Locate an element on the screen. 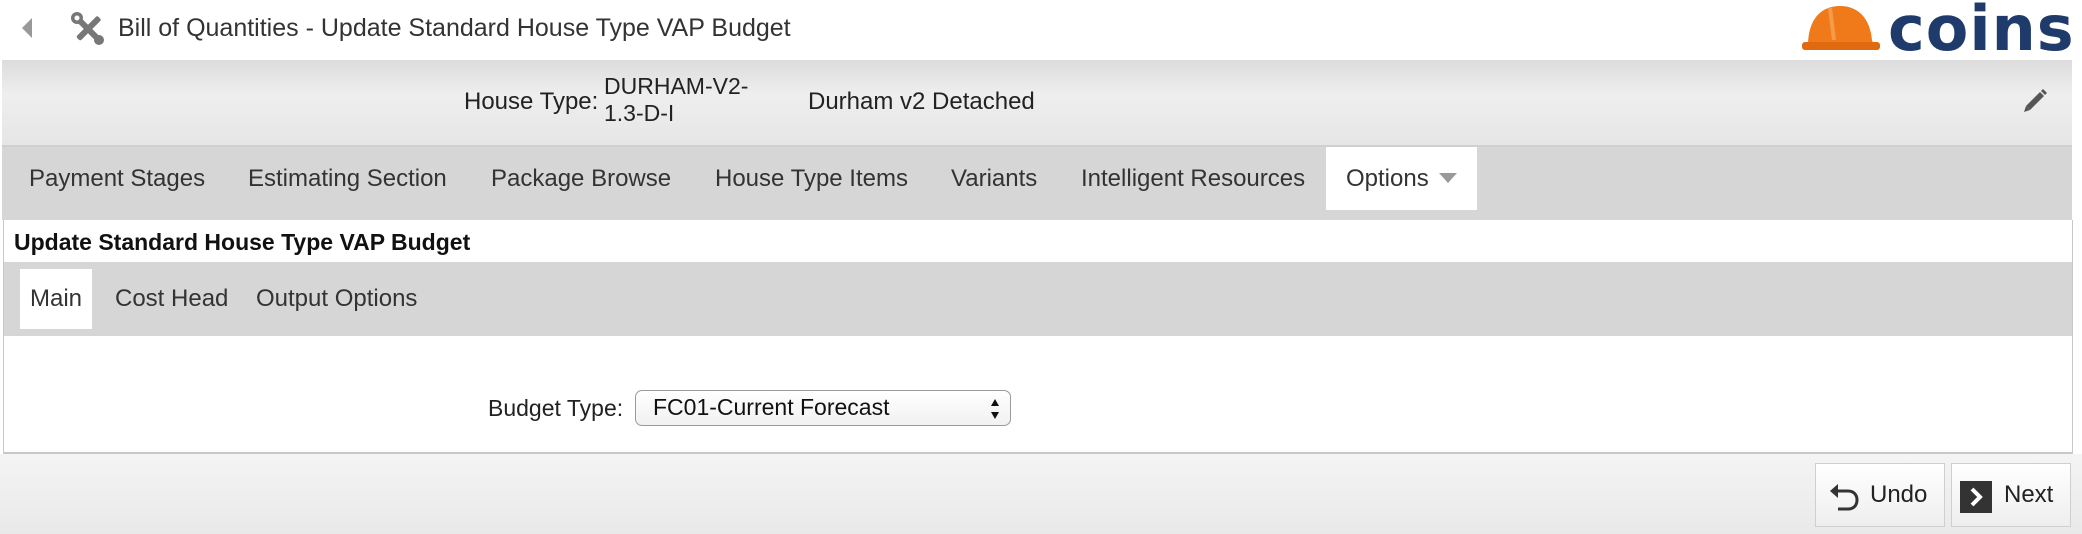 The height and width of the screenshot is (534, 2082). next-button: Next is located at coordinates (2011, 495).